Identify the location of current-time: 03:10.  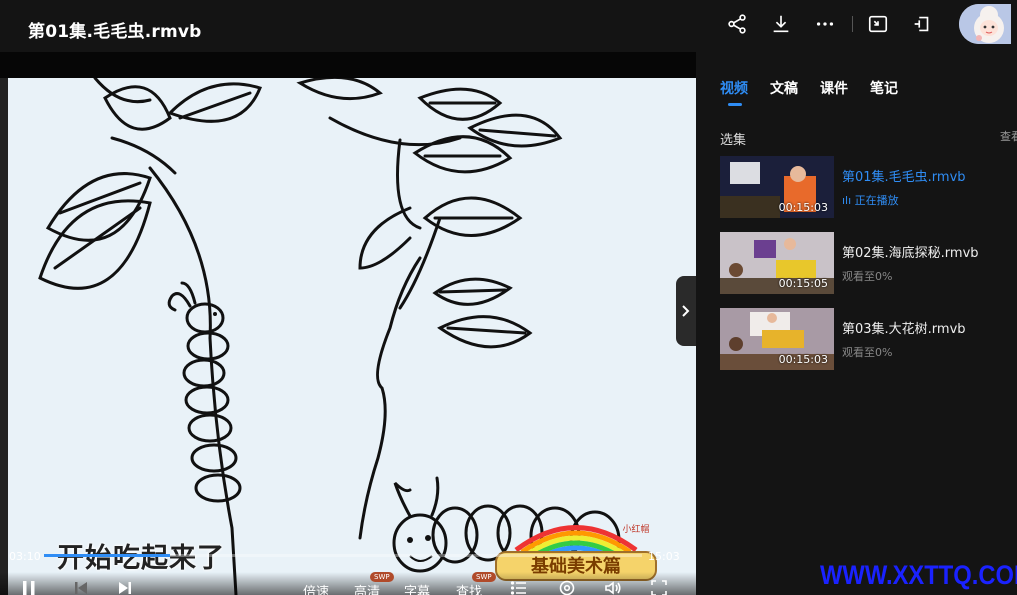
(25, 556).